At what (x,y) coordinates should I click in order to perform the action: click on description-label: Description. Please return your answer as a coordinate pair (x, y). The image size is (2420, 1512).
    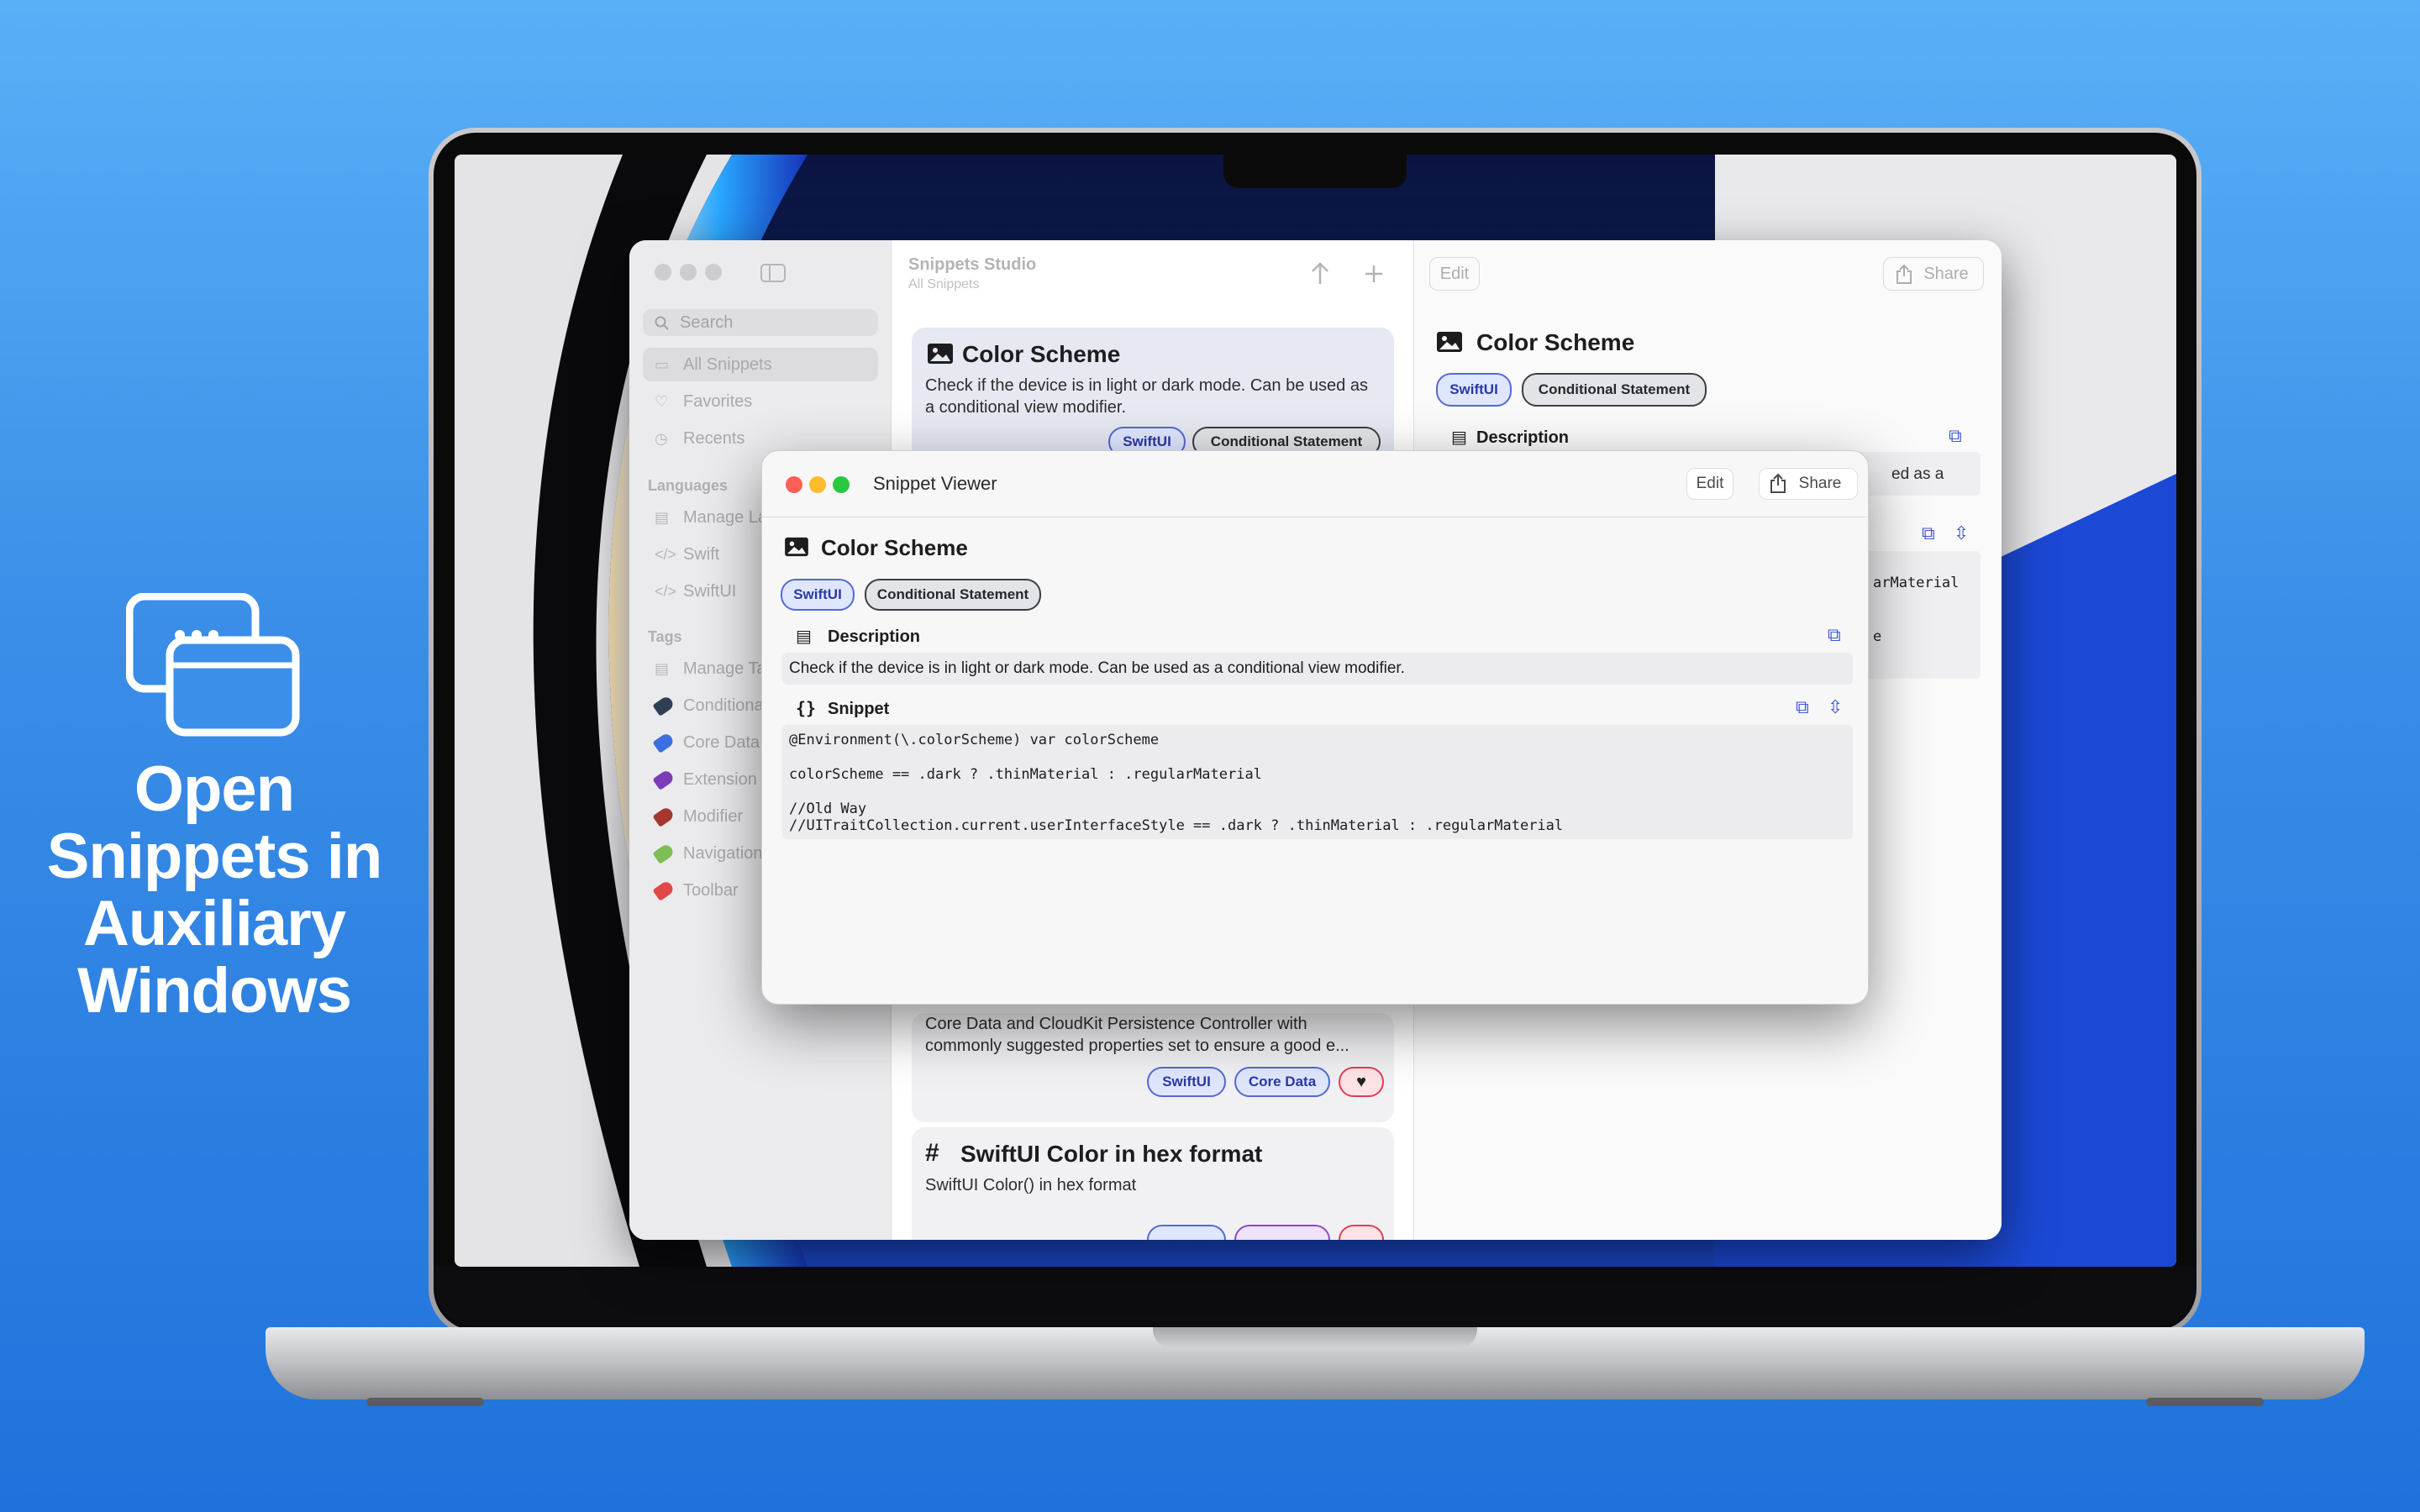
    Looking at the image, I should click on (874, 636).